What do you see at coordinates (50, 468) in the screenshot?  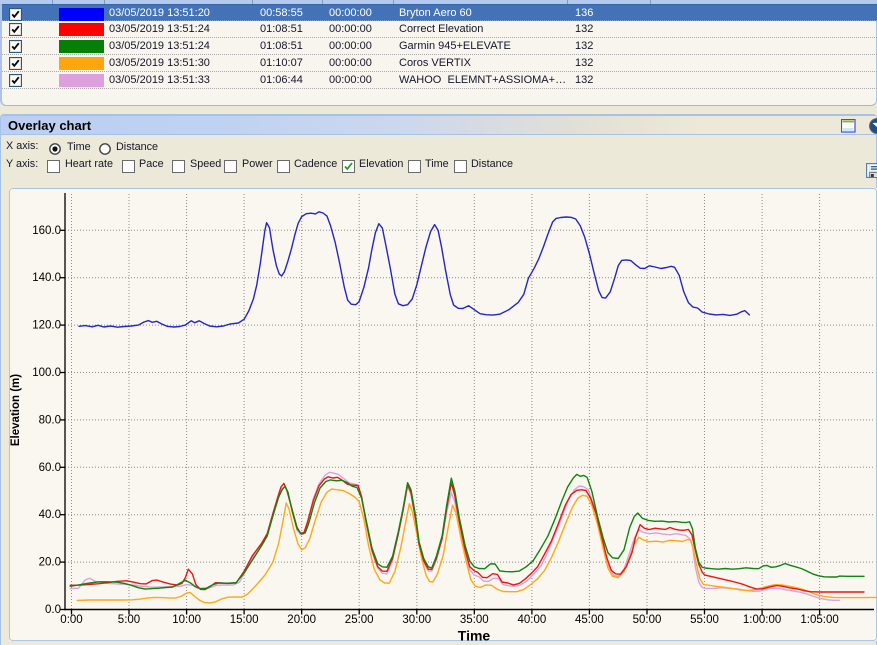 I see `svg-text: 60.0` at bounding box center [50, 468].